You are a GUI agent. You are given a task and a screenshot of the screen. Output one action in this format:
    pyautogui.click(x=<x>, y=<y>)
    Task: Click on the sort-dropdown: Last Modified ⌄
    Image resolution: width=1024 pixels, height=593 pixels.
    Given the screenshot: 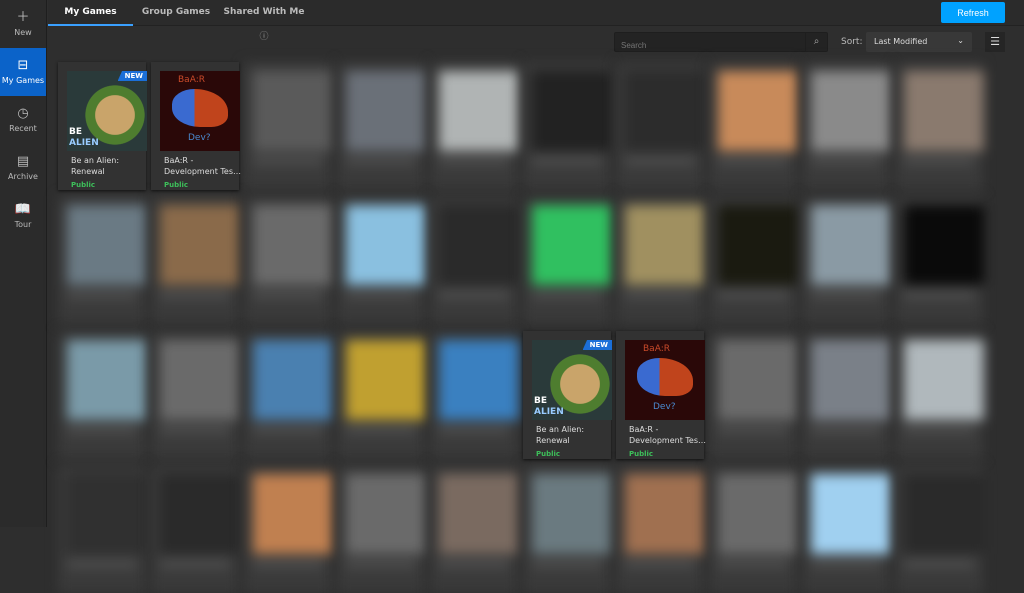 What is the action you would take?
    pyautogui.click(x=919, y=42)
    